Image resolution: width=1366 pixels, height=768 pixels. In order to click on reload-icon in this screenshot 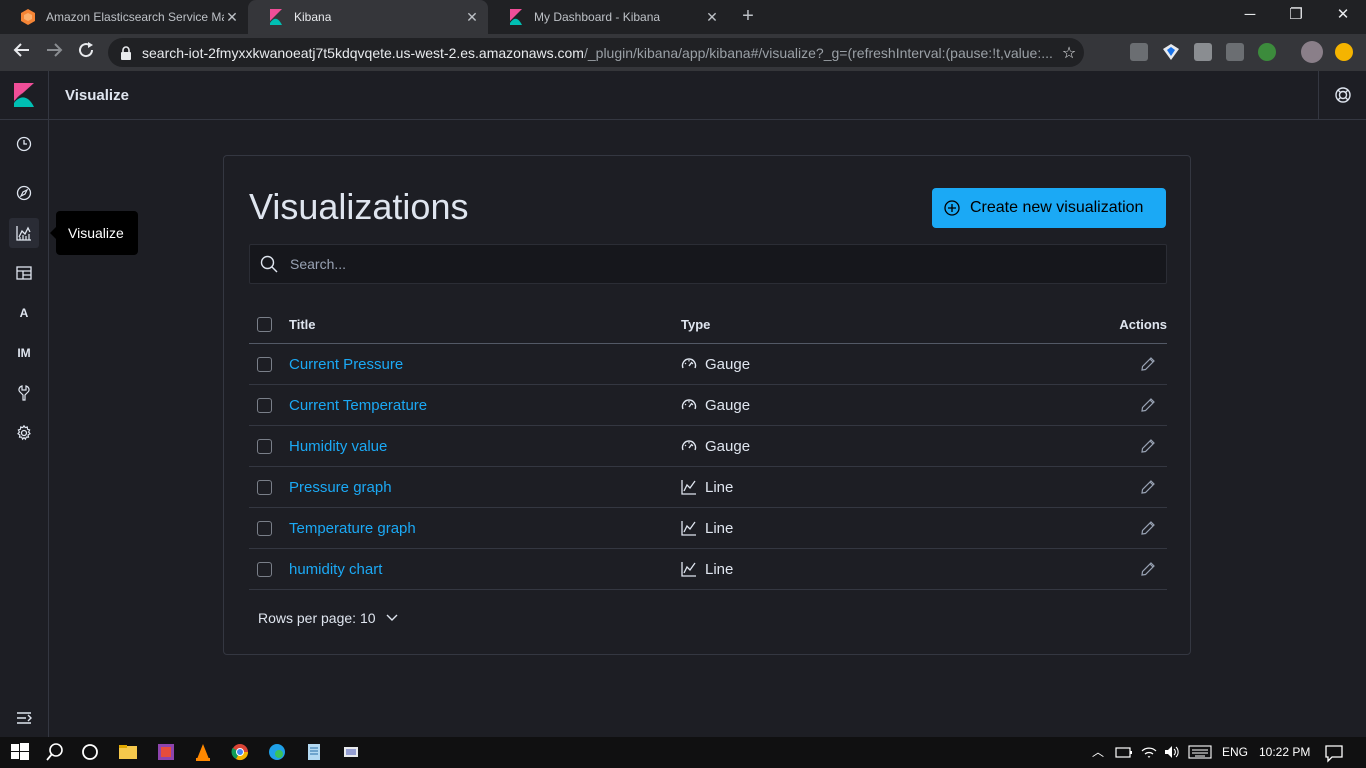, I will do `click(86, 50)`.